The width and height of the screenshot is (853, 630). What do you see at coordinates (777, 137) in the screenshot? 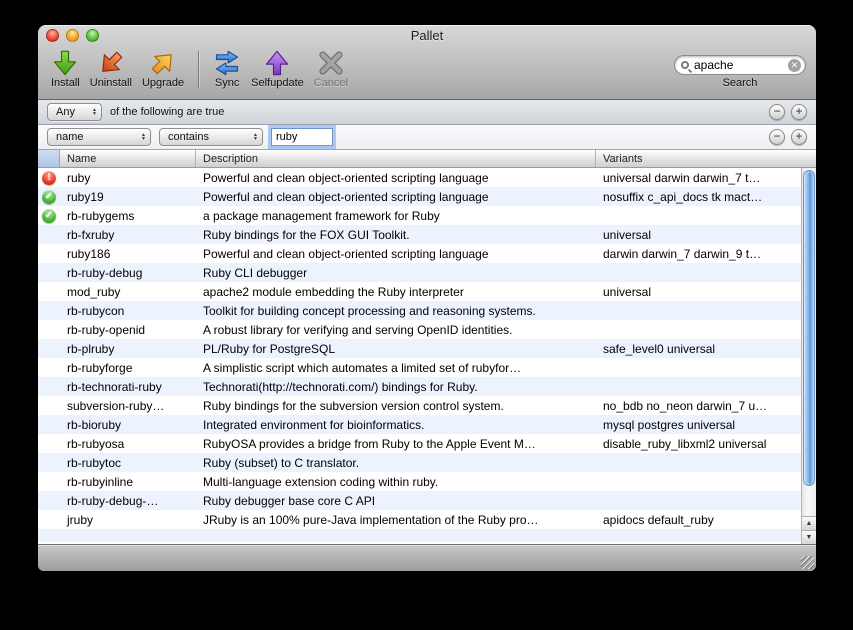
I see `remove-rule-button: −` at bounding box center [777, 137].